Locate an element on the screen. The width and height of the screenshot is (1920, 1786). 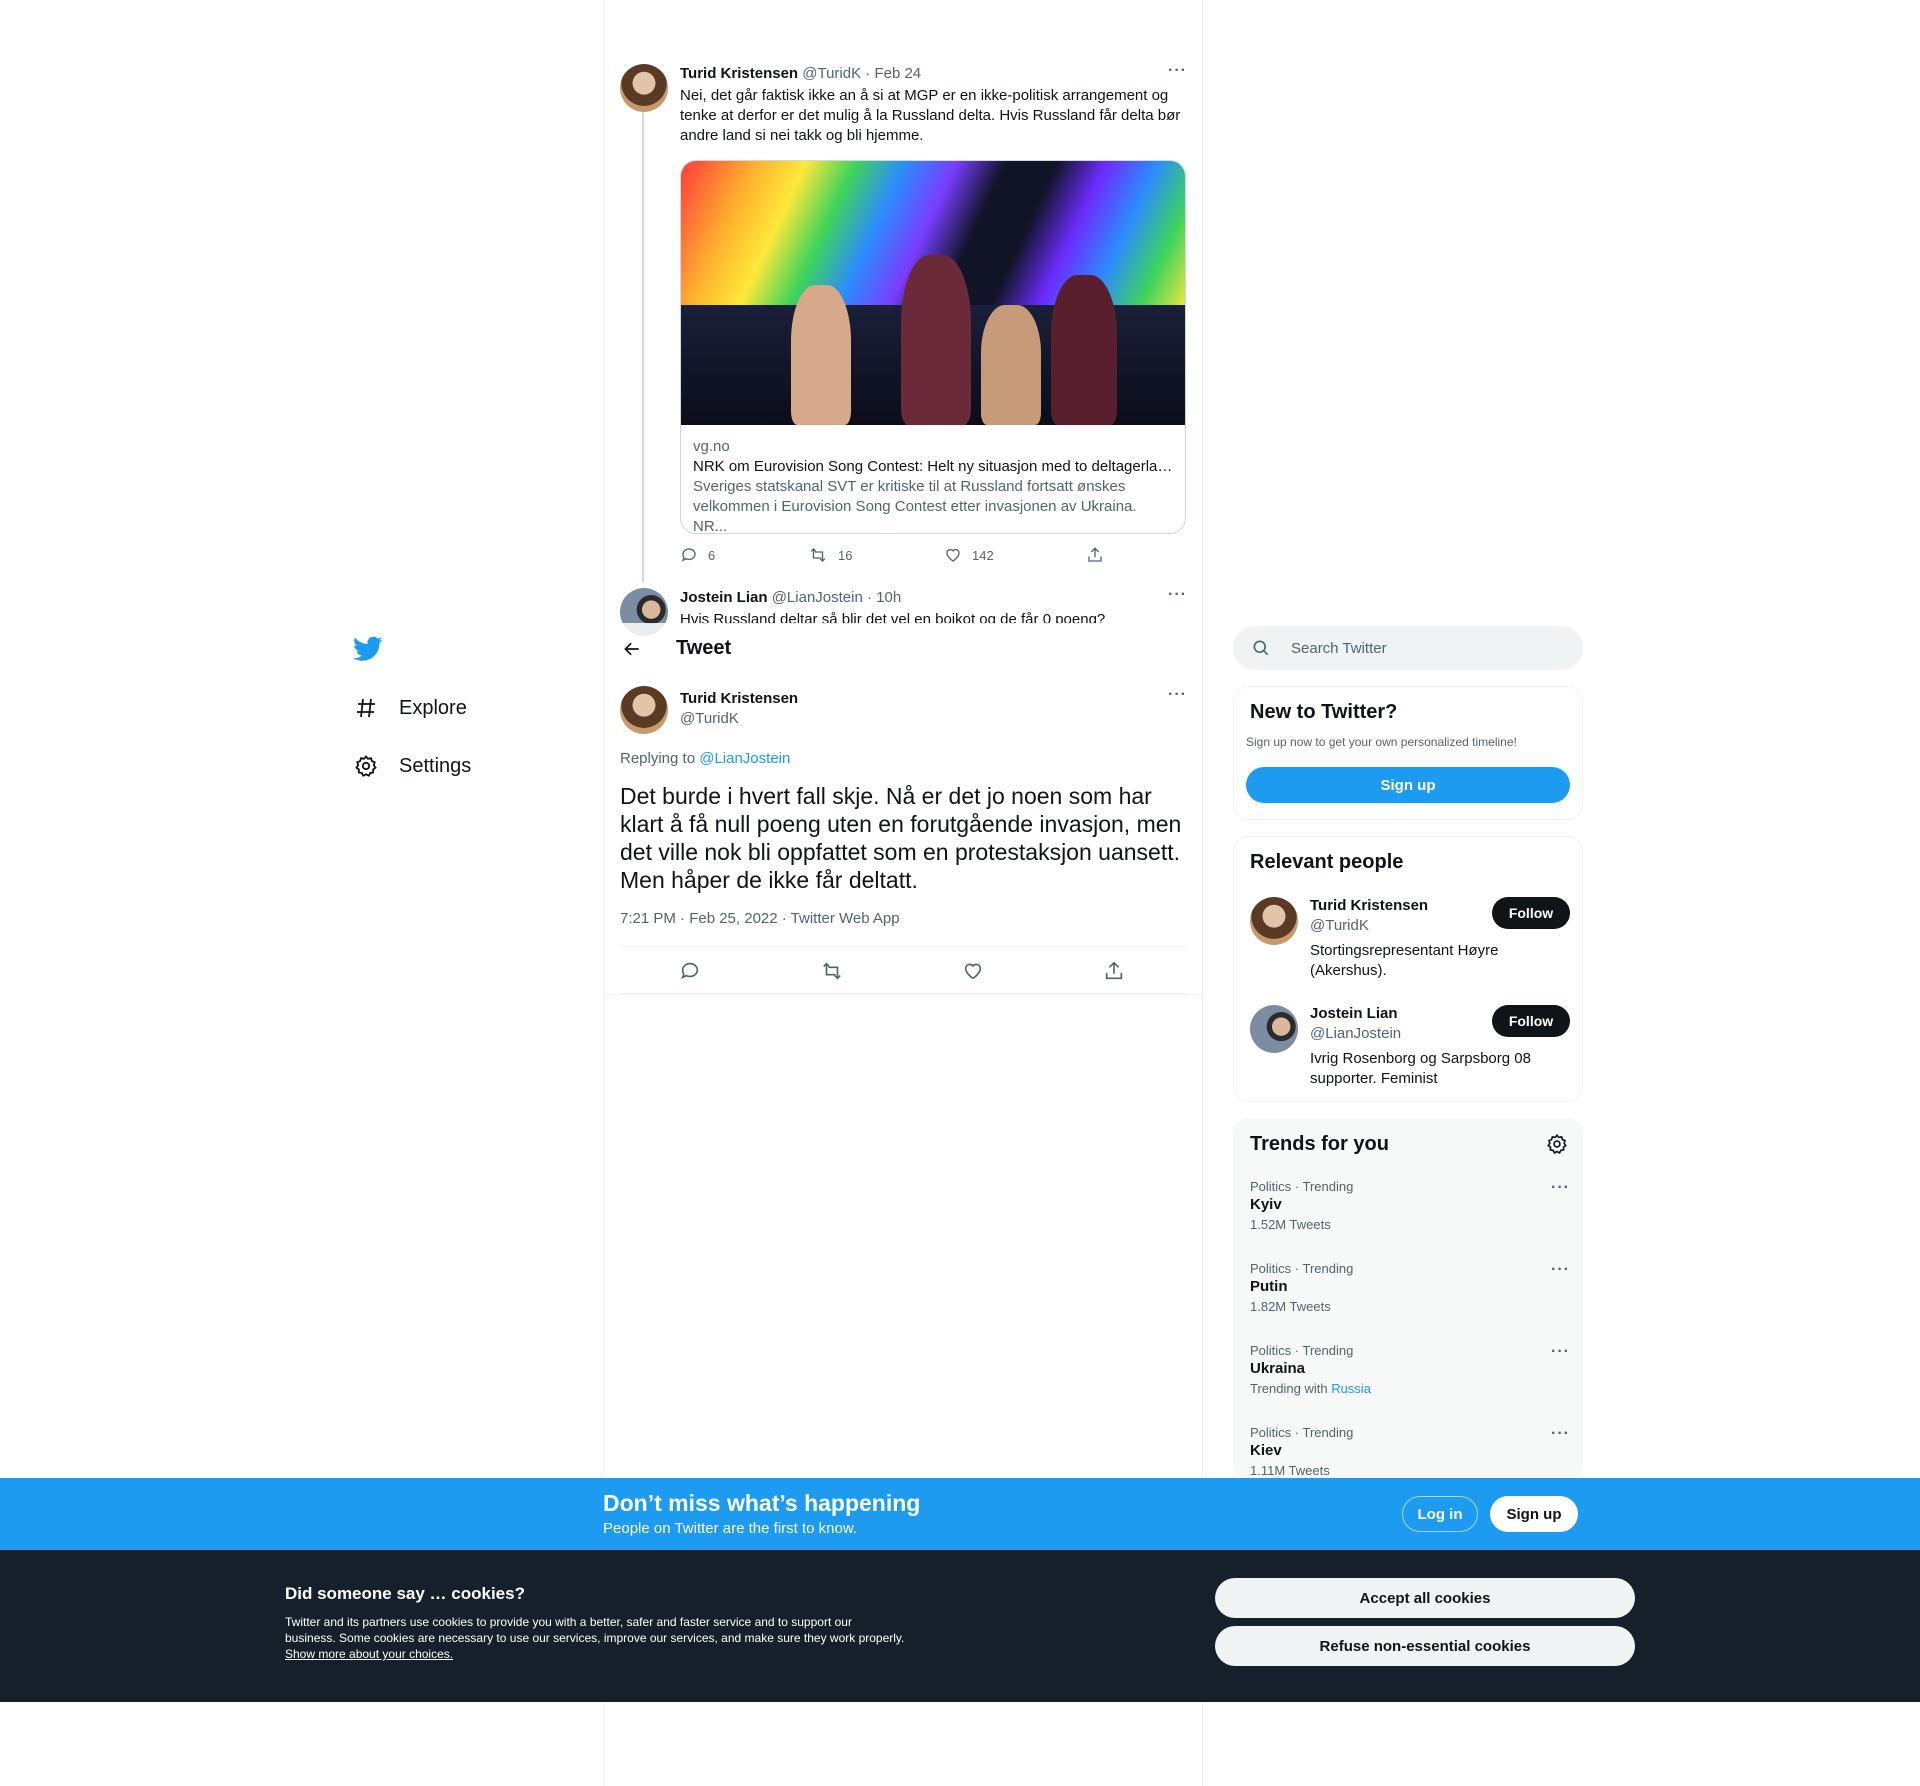
trend-count: Trending with Russia is located at coordinates (1410, 1388).